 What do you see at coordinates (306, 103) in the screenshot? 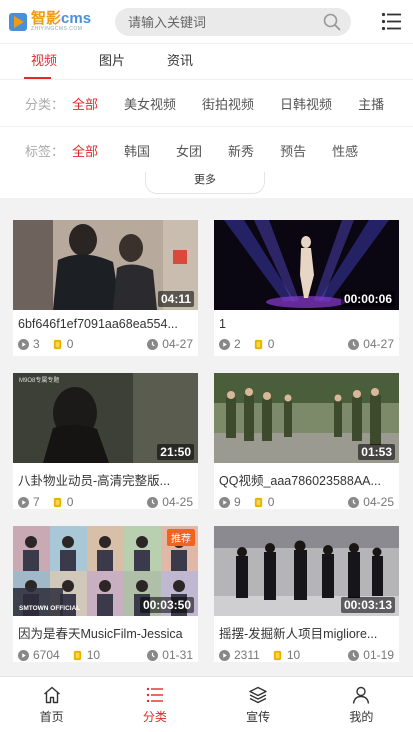
I see `category-jk-video: 日韩视频` at bounding box center [306, 103].